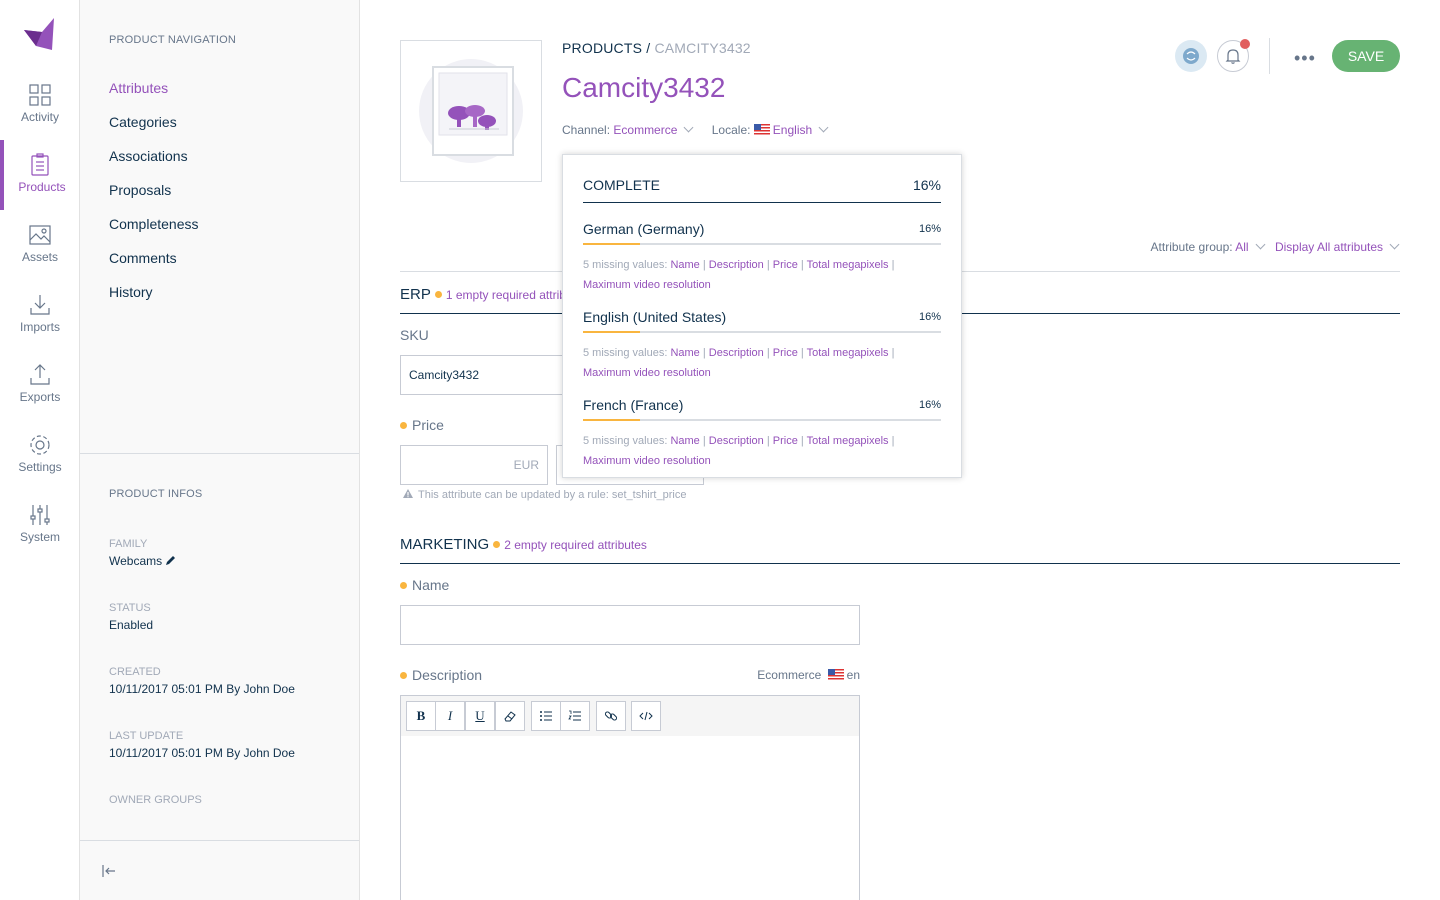  What do you see at coordinates (612, 332) in the screenshot?
I see `progress-fill` at bounding box center [612, 332].